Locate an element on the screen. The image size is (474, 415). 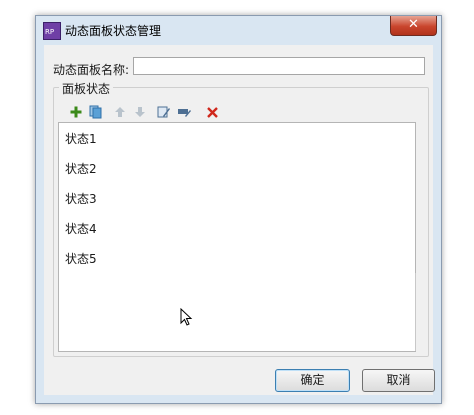
title-bar: RP 动态面板状态管理 ✕ is located at coordinates (238, 30).